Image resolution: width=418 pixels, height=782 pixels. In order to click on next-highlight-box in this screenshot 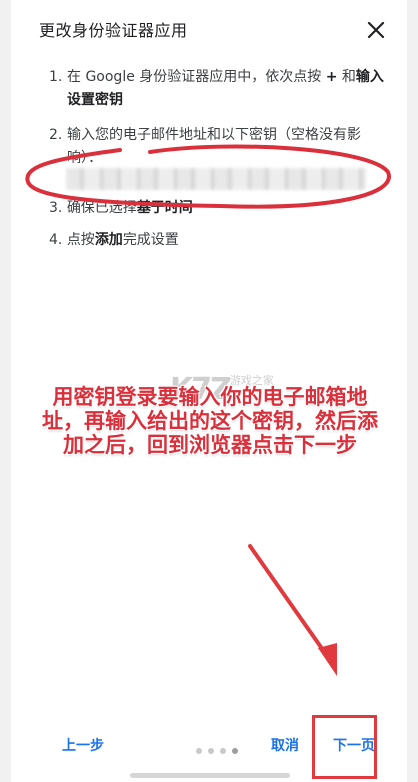, I will do `click(344, 747)`.